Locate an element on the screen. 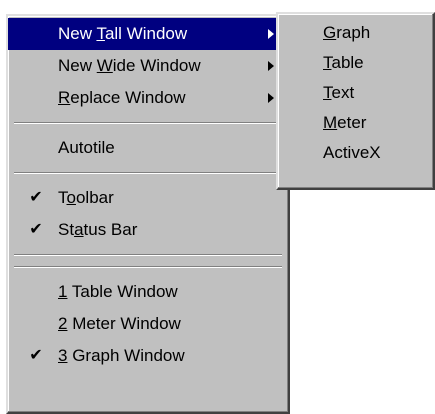 This screenshot has height=414, width=435. menu-item-table-window: 1 Table Window is located at coordinates (148, 292).